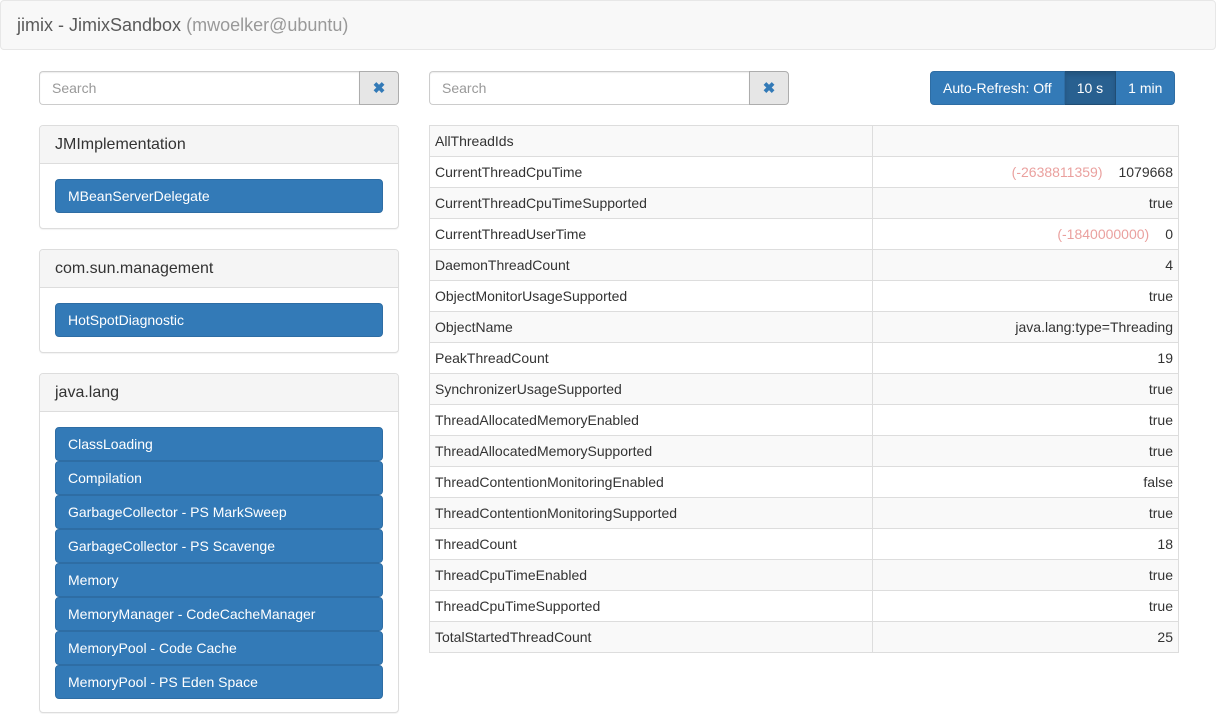  I want to click on attribute-search-clear-button: ✖, so click(769, 88).